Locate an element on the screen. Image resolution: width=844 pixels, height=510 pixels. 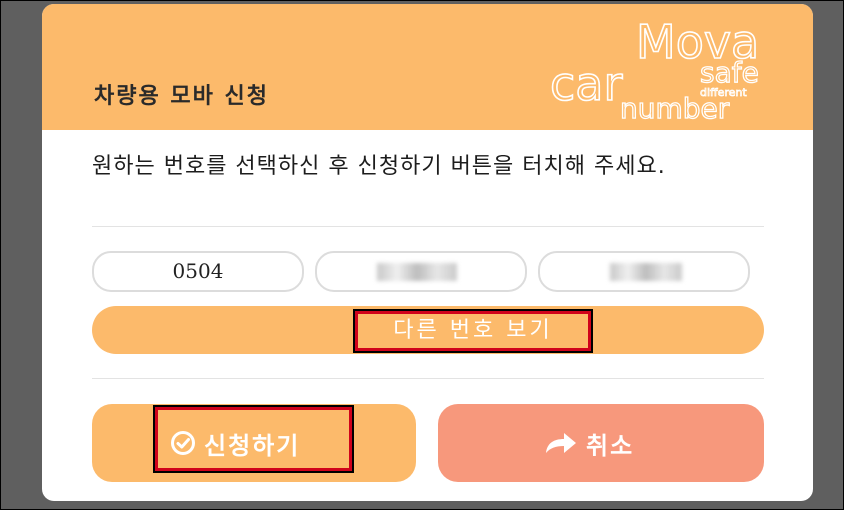
logo-number: number is located at coordinates (675, 107).